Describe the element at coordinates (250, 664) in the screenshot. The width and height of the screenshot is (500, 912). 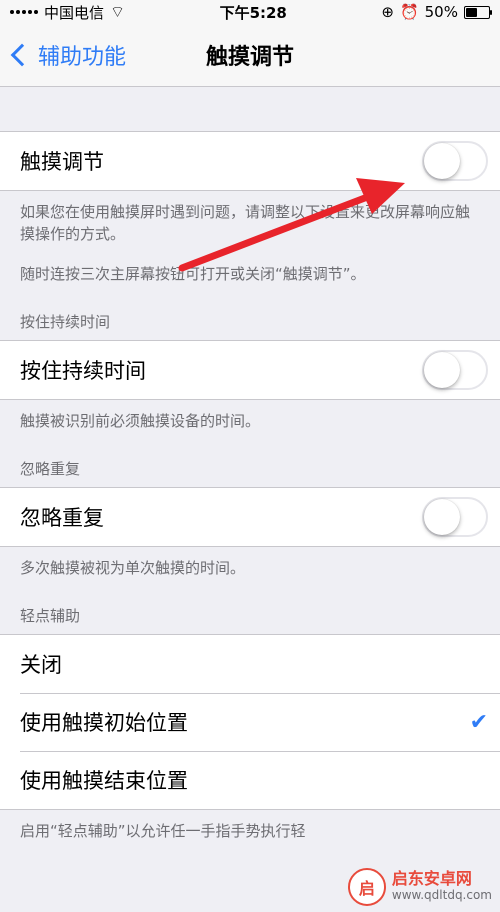
I see `tap-assistance-option-off: 关闭` at that location.